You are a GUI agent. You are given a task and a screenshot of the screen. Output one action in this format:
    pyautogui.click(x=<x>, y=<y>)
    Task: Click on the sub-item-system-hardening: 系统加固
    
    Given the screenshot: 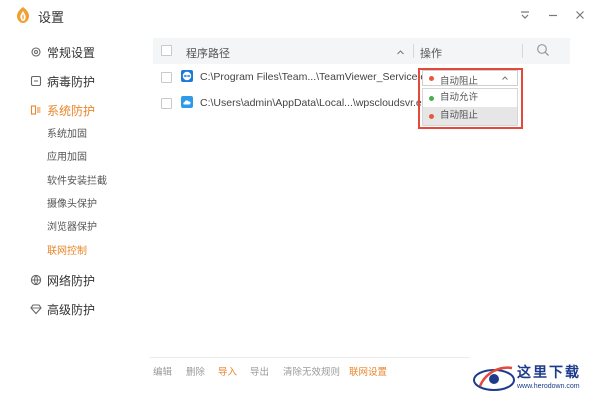 What is the action you would take?
    pyautogui.click(x=67, y=135)
    